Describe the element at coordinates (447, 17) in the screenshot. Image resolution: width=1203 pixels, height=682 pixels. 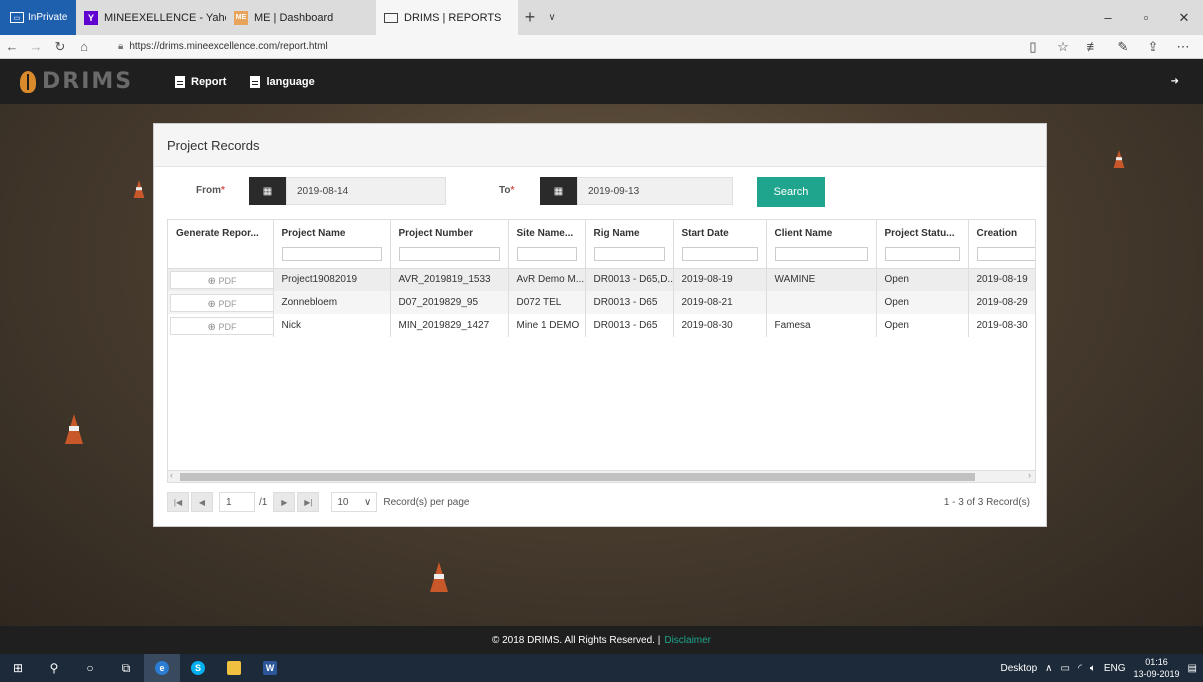
I see `browser-tab-reports: DRIMS | REPORTS ×` at that location.